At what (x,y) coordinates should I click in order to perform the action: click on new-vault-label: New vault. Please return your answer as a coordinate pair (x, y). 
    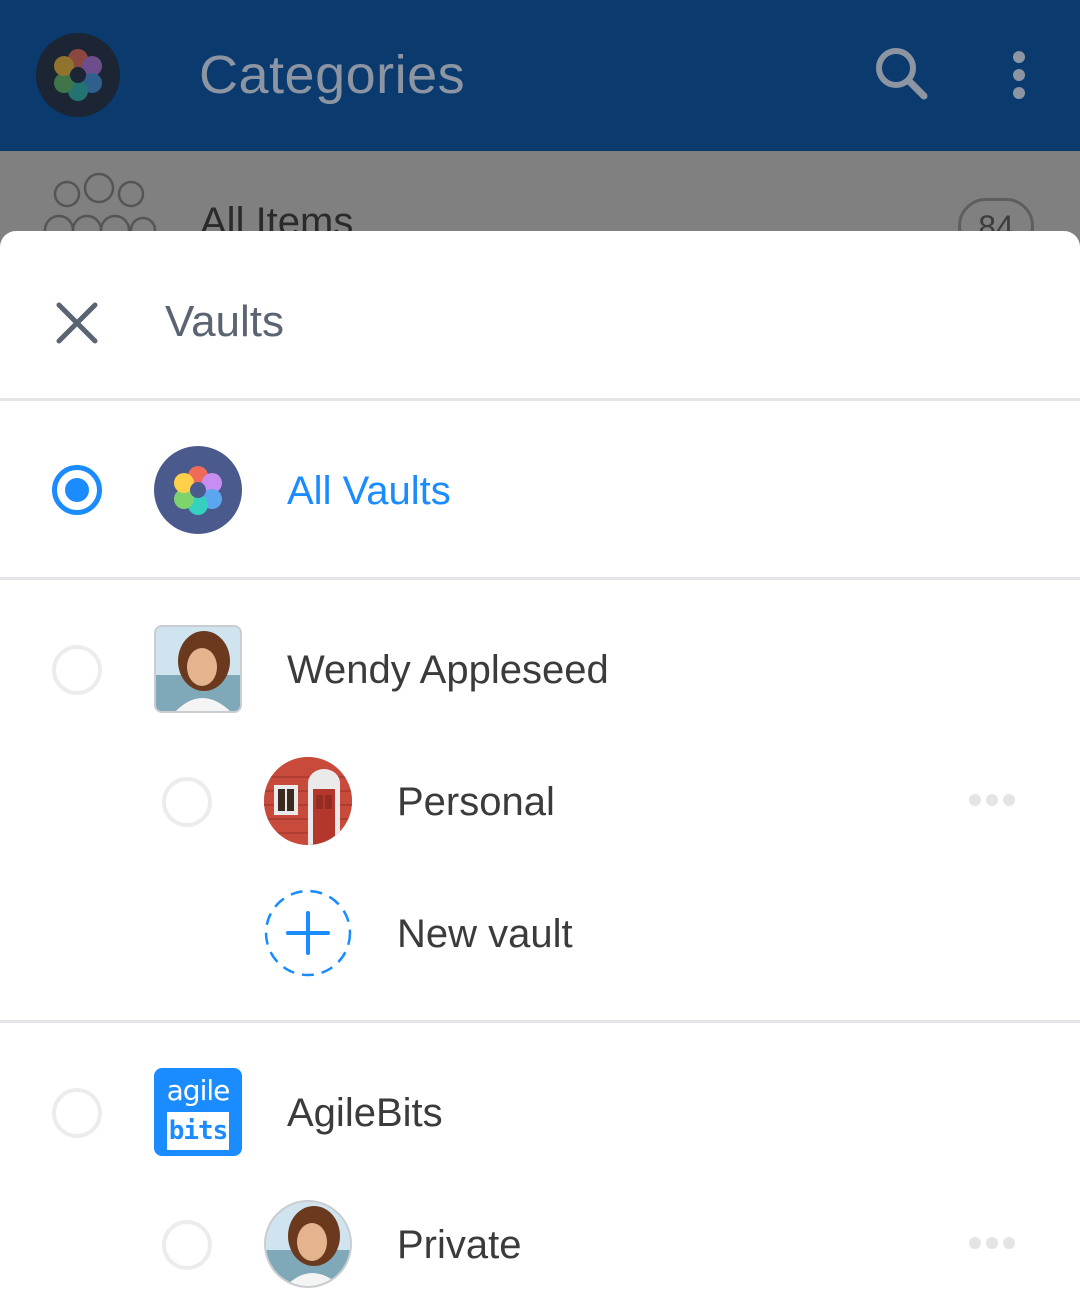
    Looking at the image, I should click on (485, 934).